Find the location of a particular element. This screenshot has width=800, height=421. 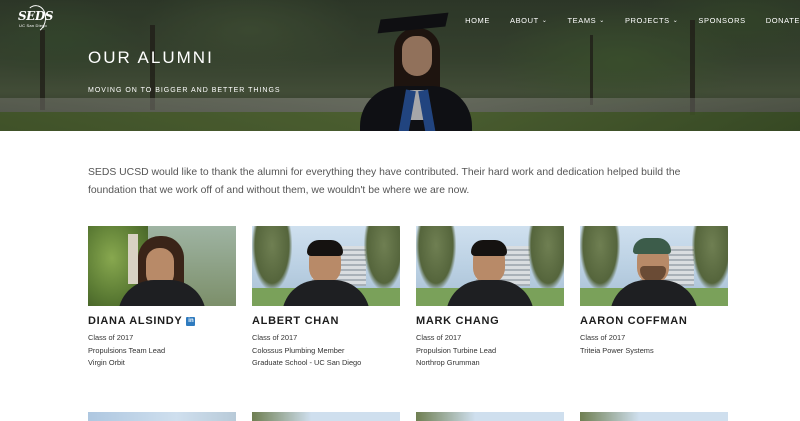

nav-home: HOME is located at coordinates (477, 20).